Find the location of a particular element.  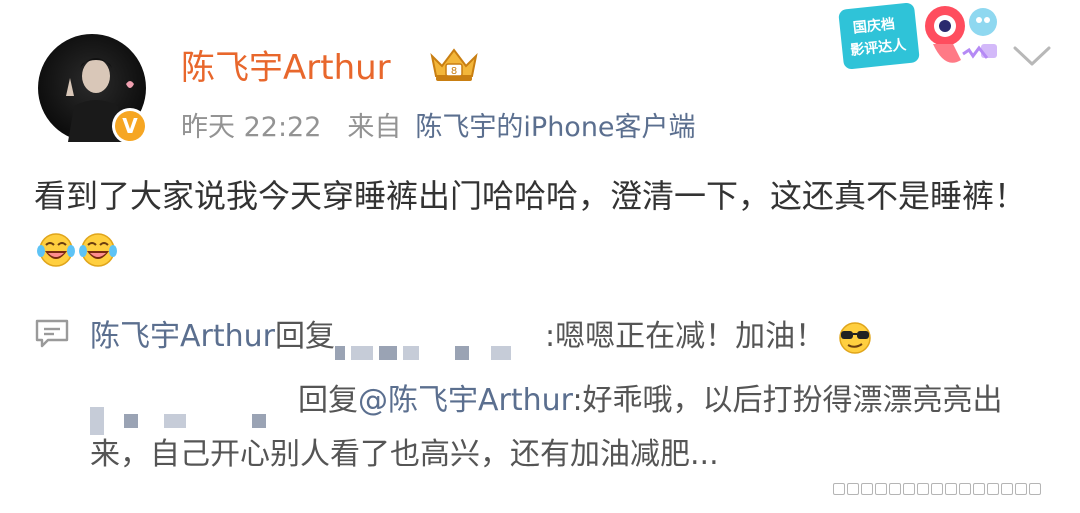

post-meta: 昨天 22:22 来自 陈飞宇的iPhone客户端 is located at coordinates (438, 124).